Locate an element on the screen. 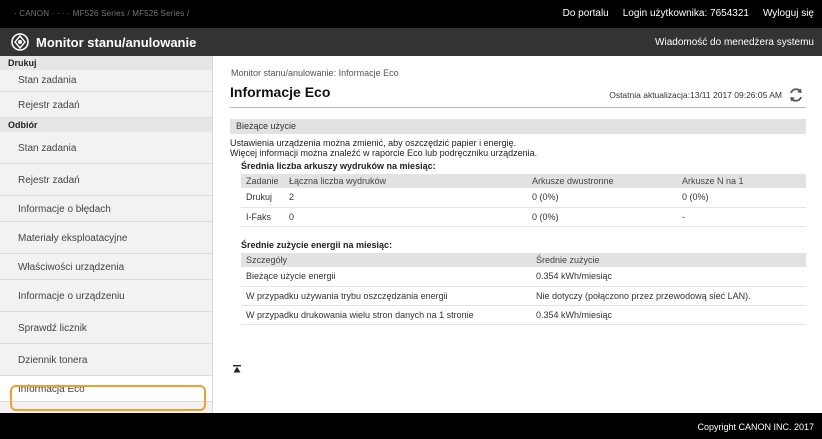 This screenshot has width=822, height=439. table-cell: Drukuj is located at coordinates (262, 198).